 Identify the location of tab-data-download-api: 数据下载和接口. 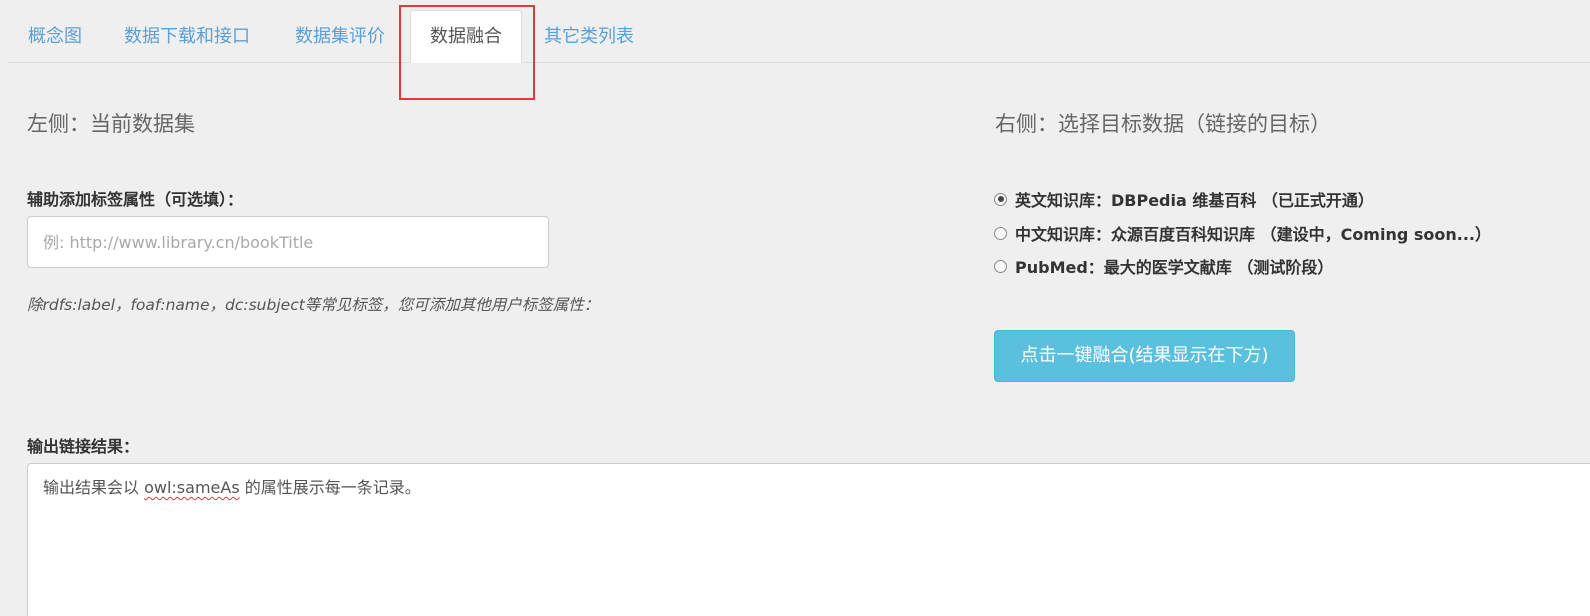
(187, 37).